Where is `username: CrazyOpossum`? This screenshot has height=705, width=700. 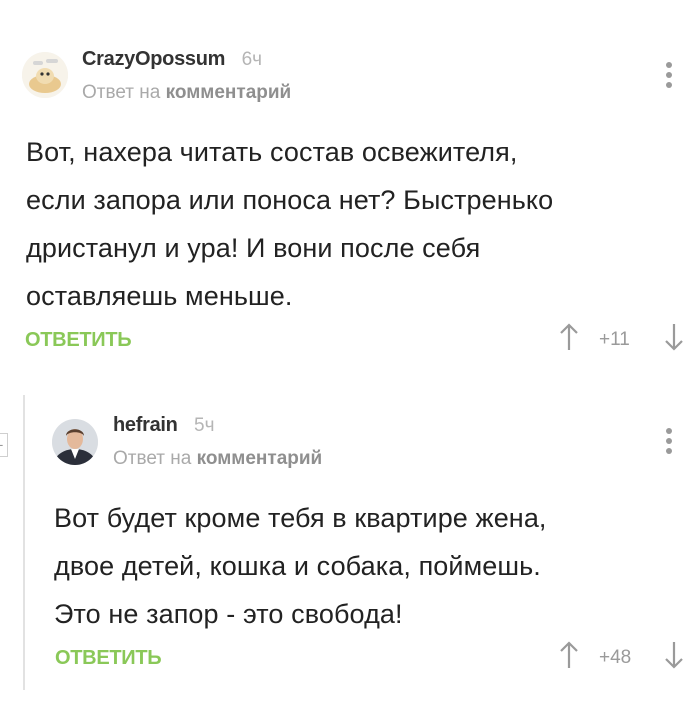
username: CrazyOpossum is located at coordinates (153, 59).